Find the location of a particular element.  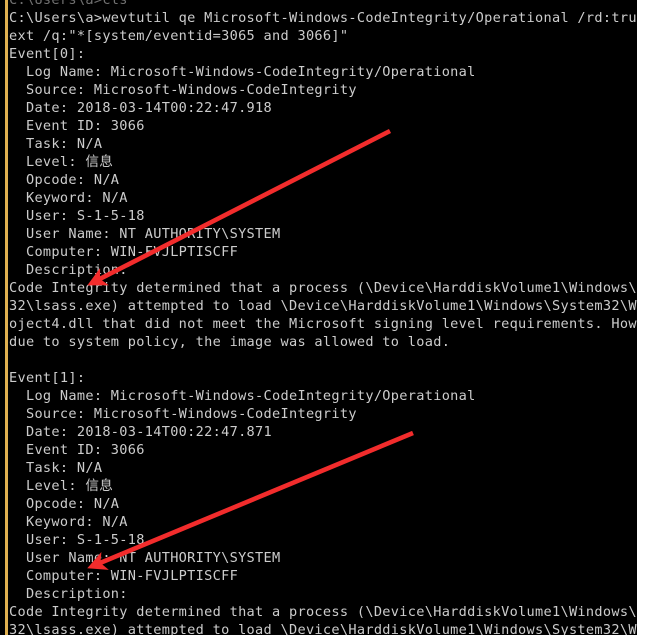

right-edge-strip is located at coordinates (641, 317).